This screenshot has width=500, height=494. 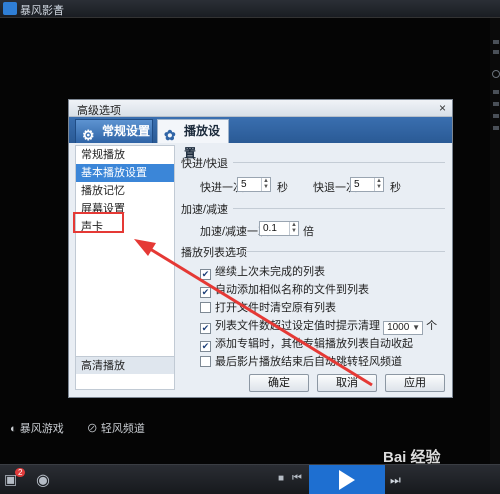 I want to click on sidebar-item-playback-memory: 播放记忆, so click(x=125, y=191).